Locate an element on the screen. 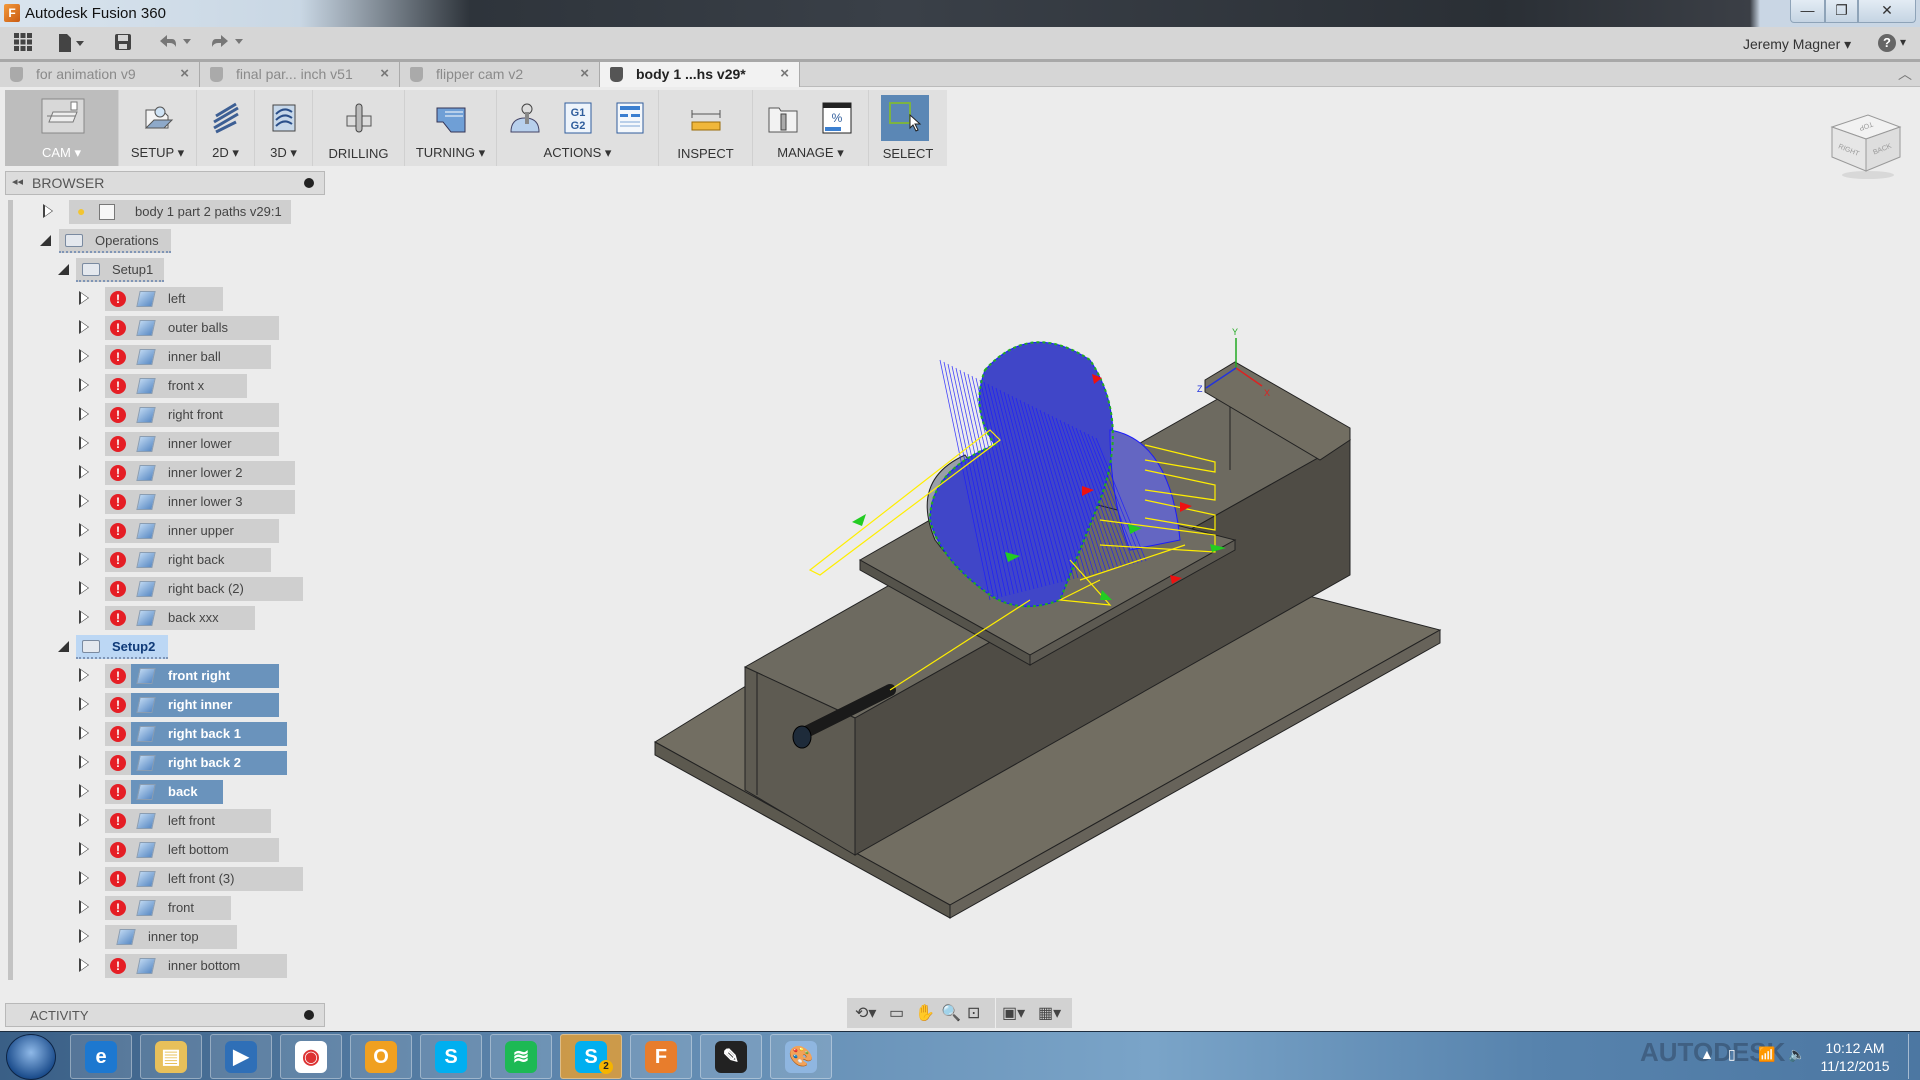  operation-pill: ! inner upper is located at coordinates (192, 531).